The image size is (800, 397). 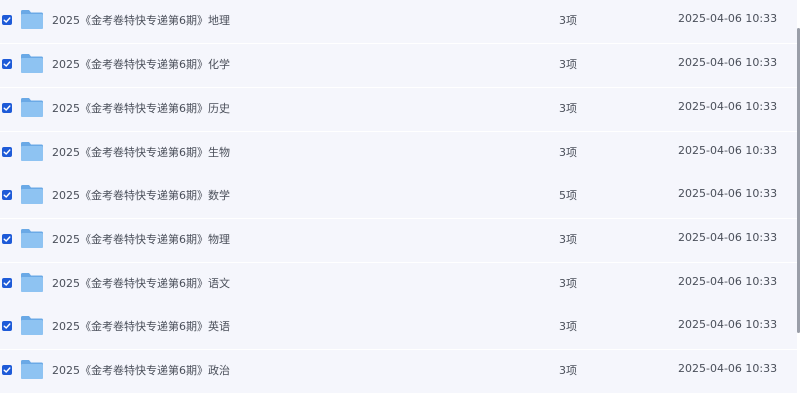 What do you see at coordinates (398, 65) in the screenshot?
I see `list-item: 2025《金考卷特快专递第6期》化学 3项 2025-04-06 10:33` at bounding box center [398, 65].